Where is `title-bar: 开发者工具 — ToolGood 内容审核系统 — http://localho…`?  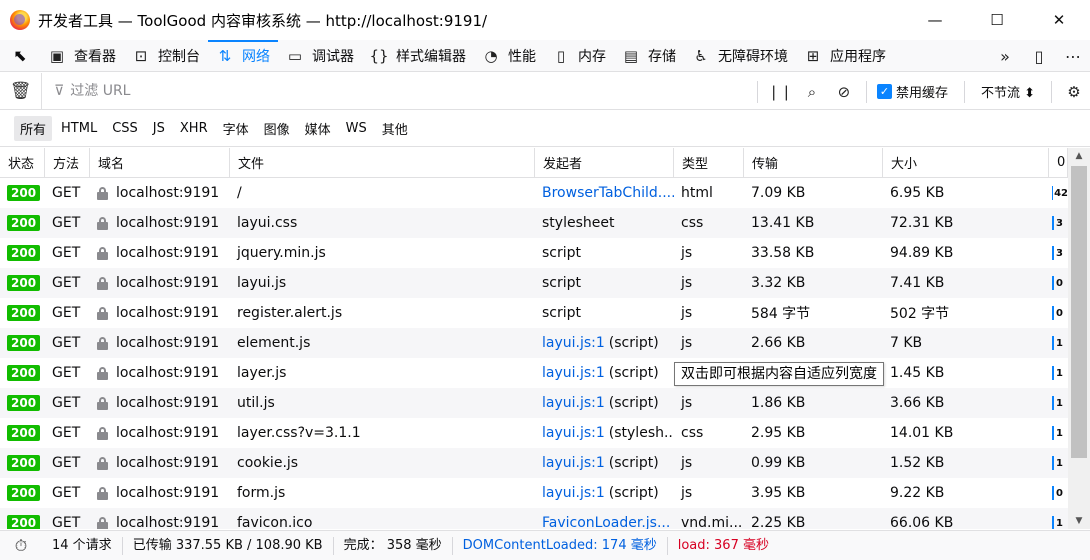 title-bar: 开发者工具 — ToolGood 内容审核系统 — http://localho… is located at coordinates (545, 20).